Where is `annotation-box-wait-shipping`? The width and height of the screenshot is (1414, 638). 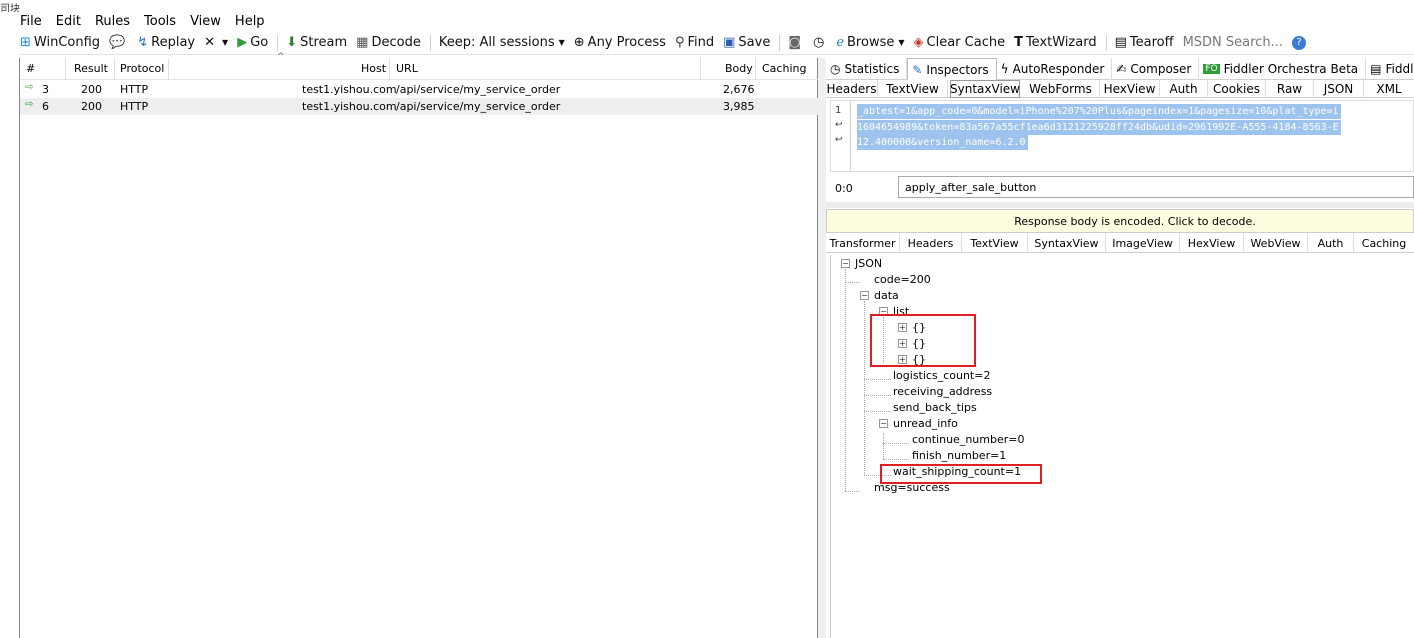
annotation-box-wait-shipping is located at coordinates (961, 474).